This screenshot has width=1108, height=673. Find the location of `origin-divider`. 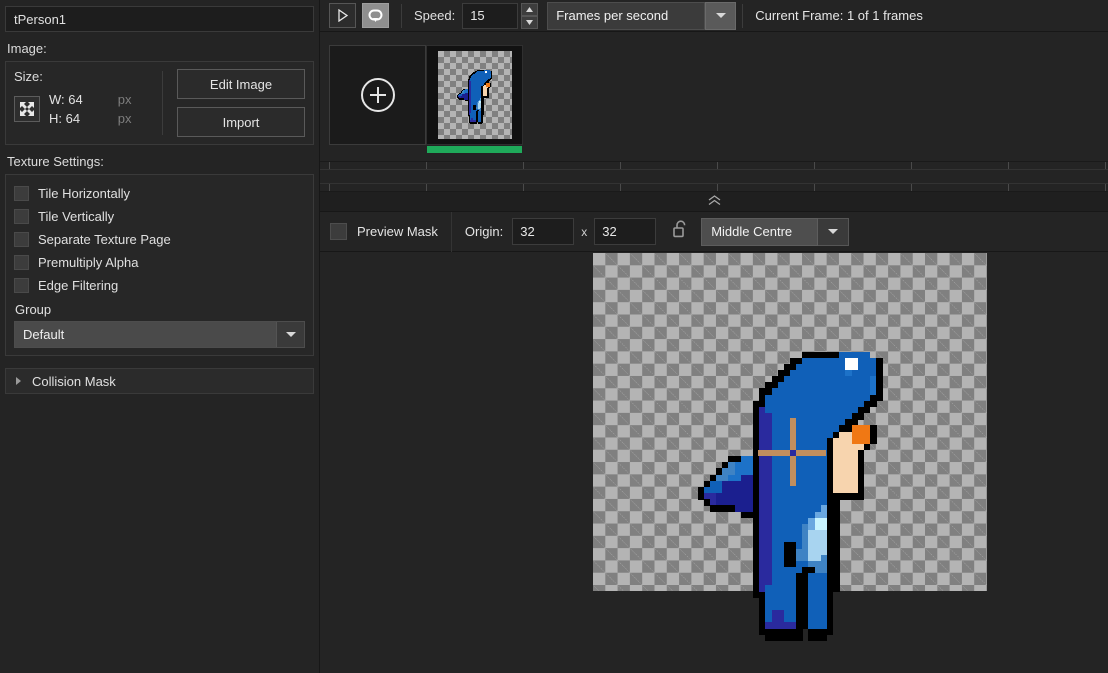

origin-divider is located at coordinates (451, 231).